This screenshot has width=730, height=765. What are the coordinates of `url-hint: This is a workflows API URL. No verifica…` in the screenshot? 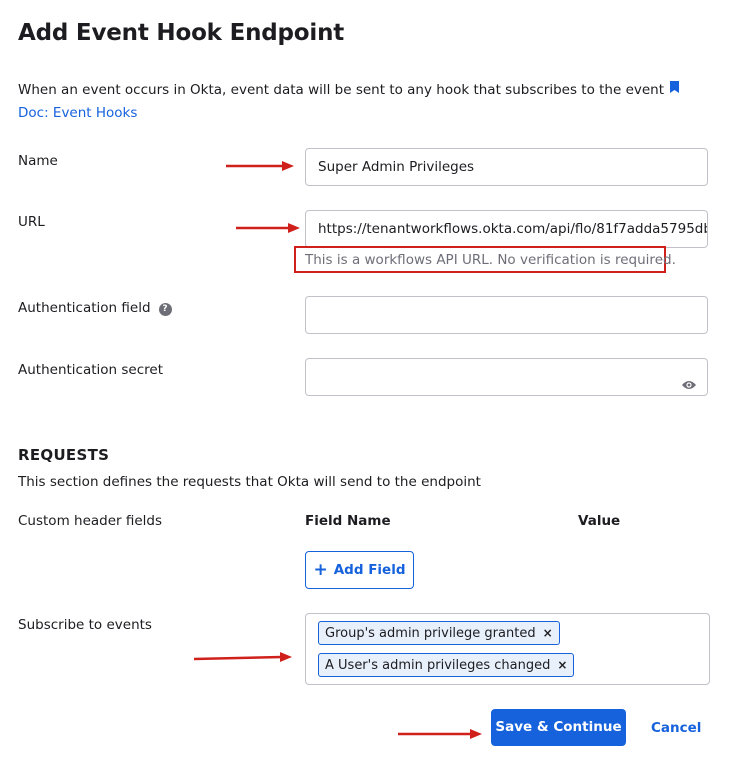 It's located at (490, 260).